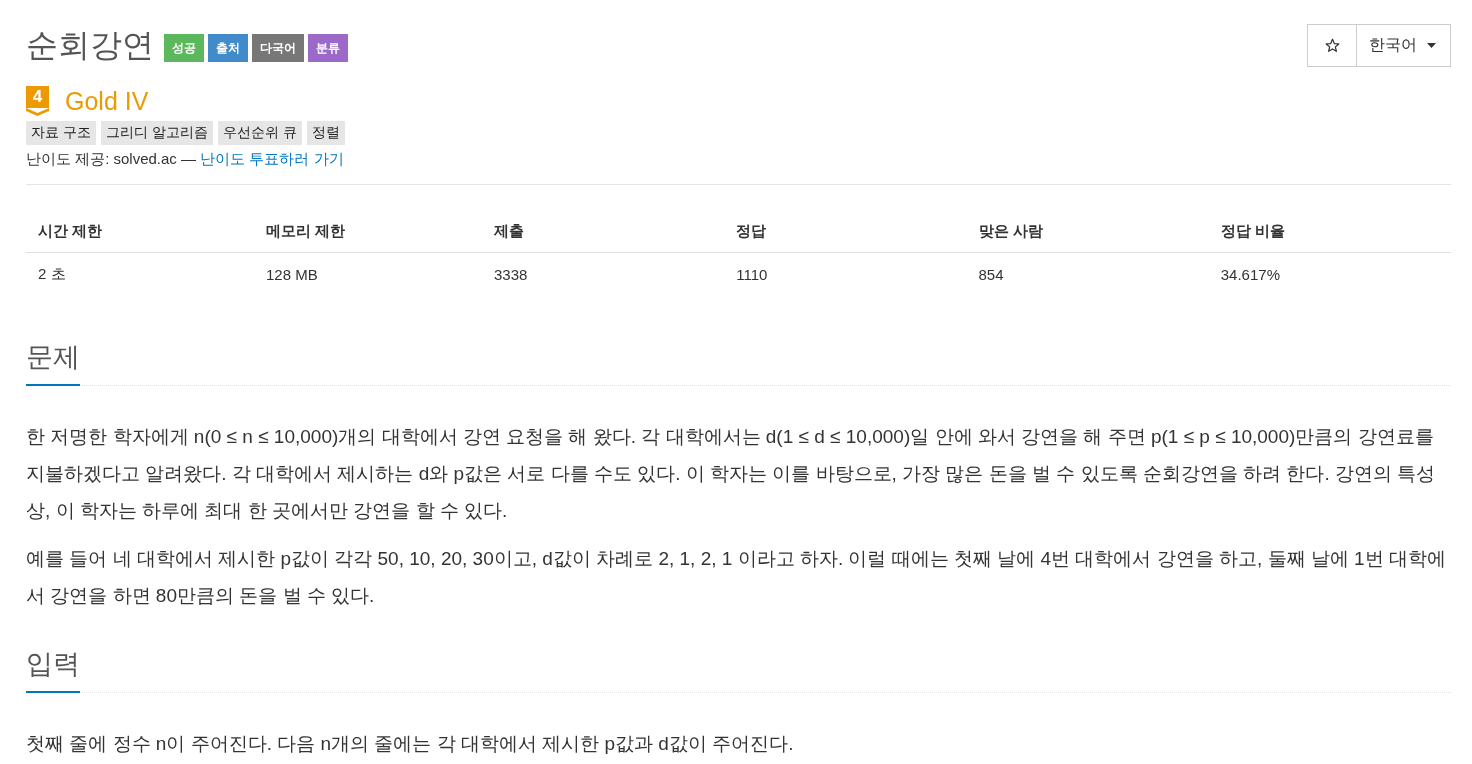  Describe the element at coordinates (140, 231) in the screenshot. I see `column-header: 시간 제한` at that location.